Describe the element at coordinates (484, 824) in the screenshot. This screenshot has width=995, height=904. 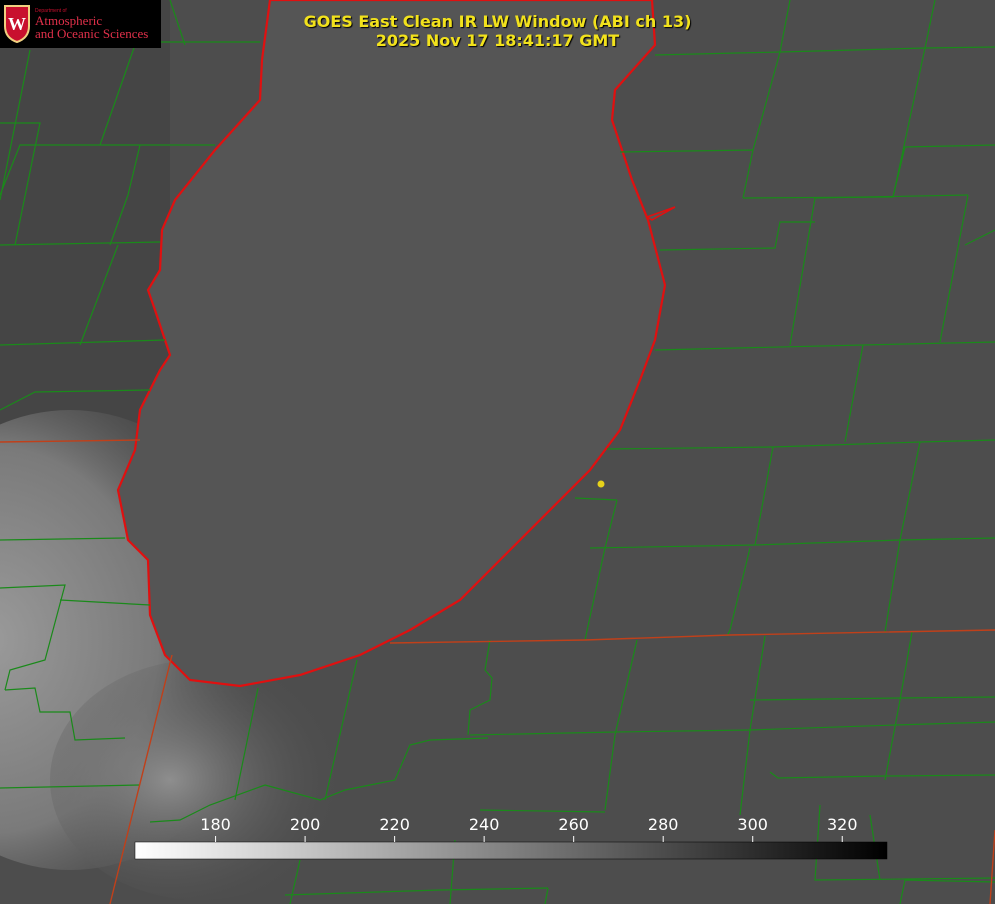
I see `colorbar-tick-label: 240` at that location.